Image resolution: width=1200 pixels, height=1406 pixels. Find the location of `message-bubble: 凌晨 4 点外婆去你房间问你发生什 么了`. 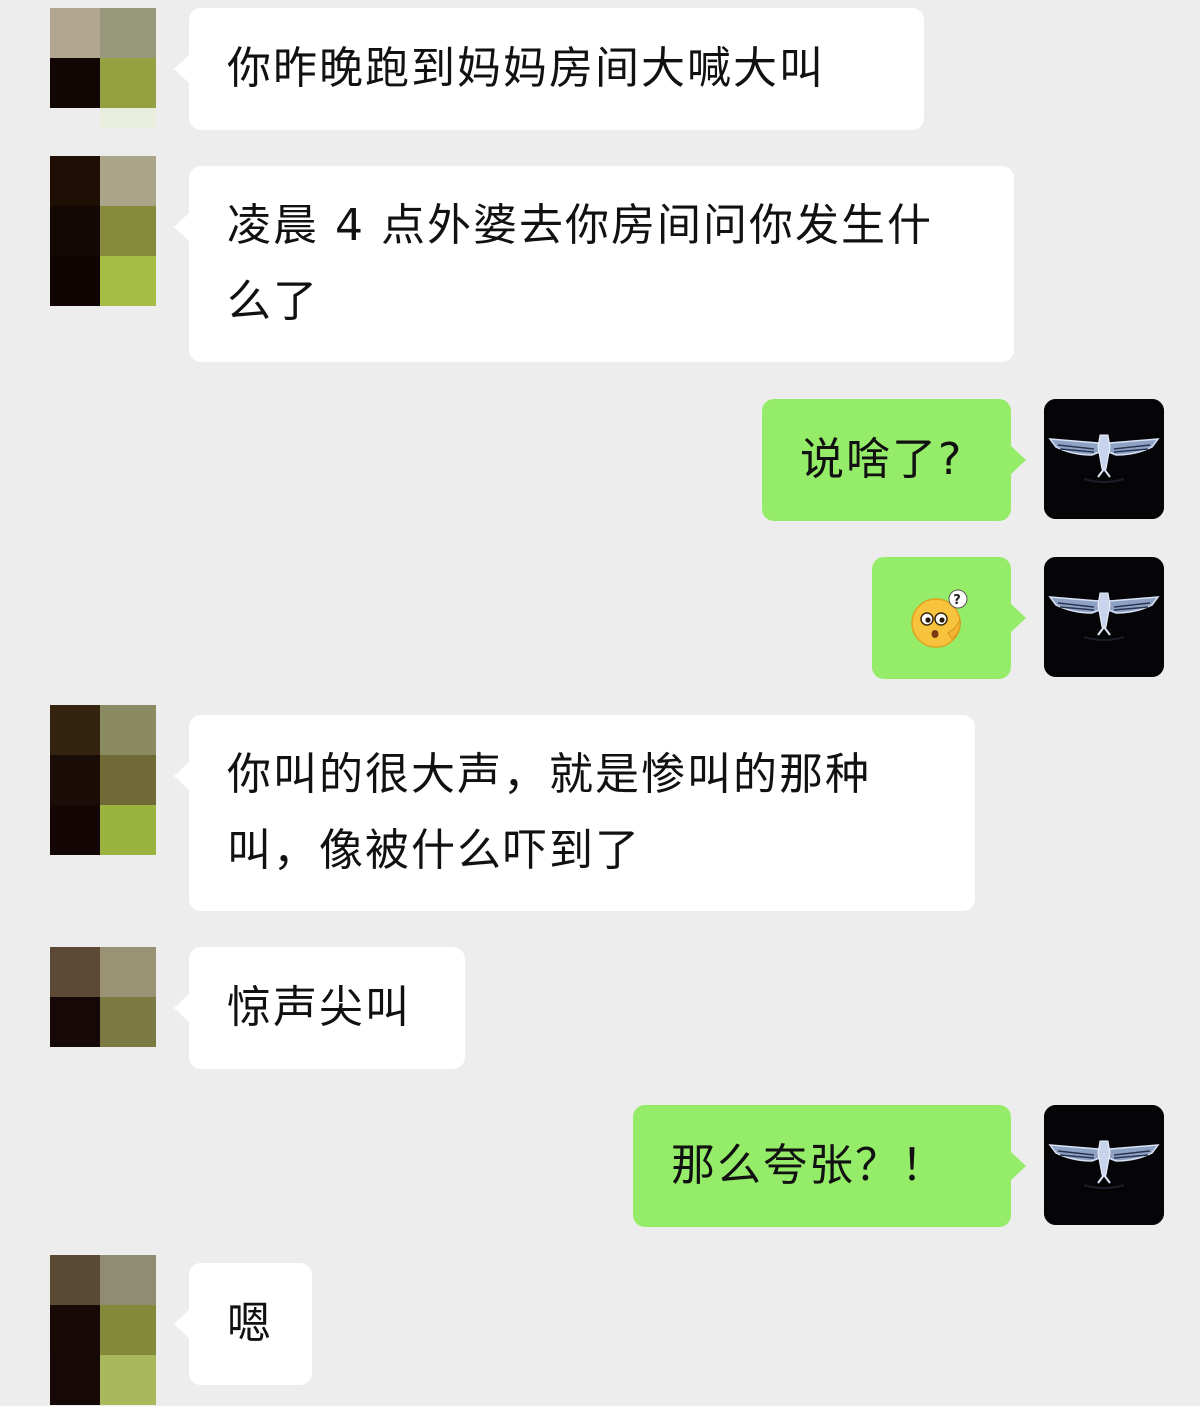

message-bubble: 凌晨 4 点外婆去你房间问你发生什 么了 is located at coordinates (594, 264).